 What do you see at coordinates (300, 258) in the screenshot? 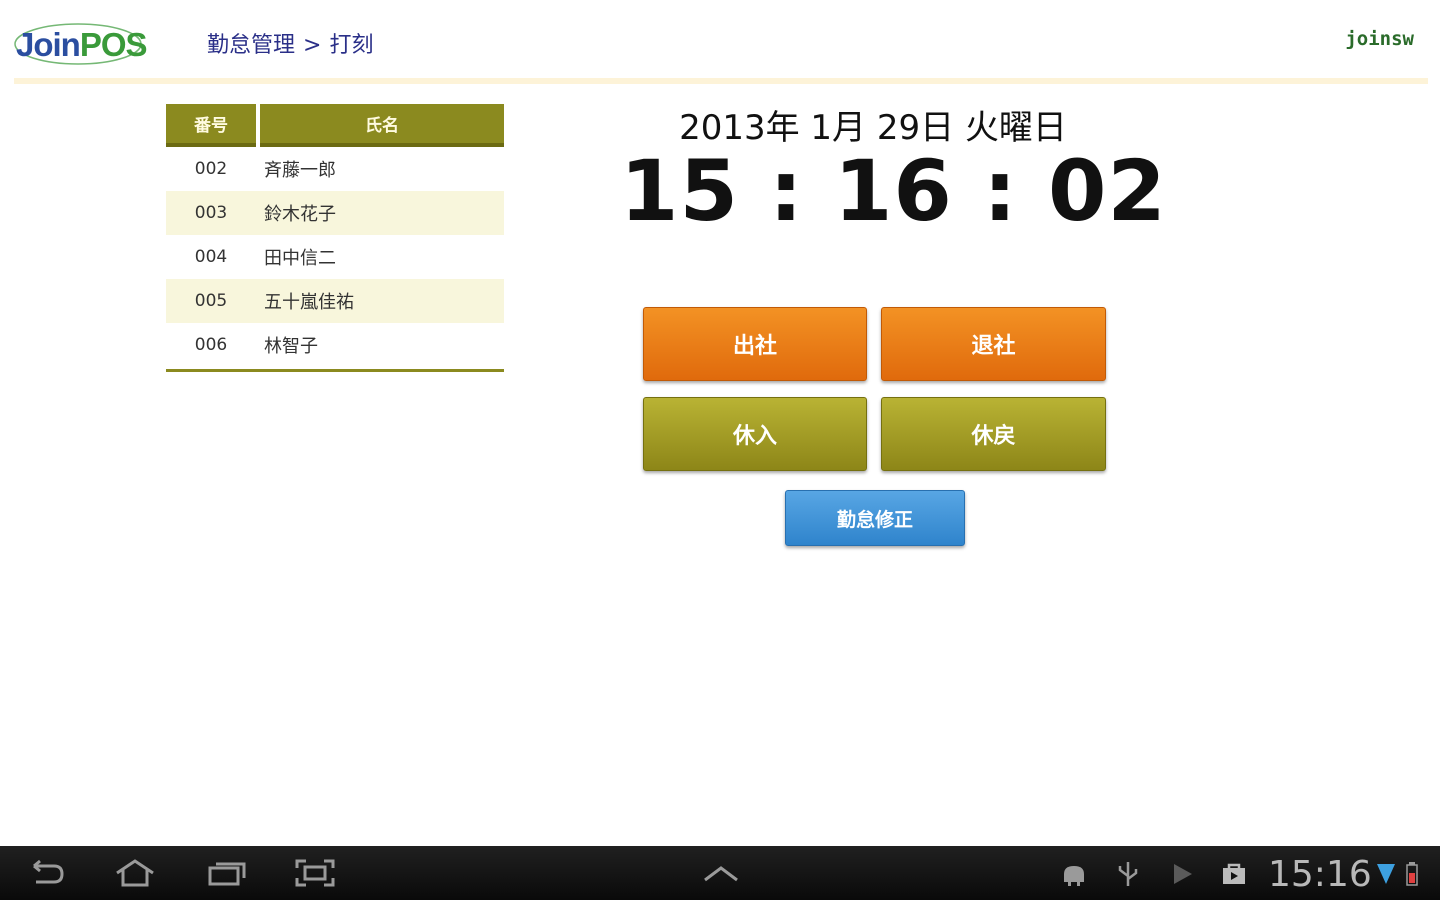
I see `employee-name: 田中信二` at bounding box center [300, 258].